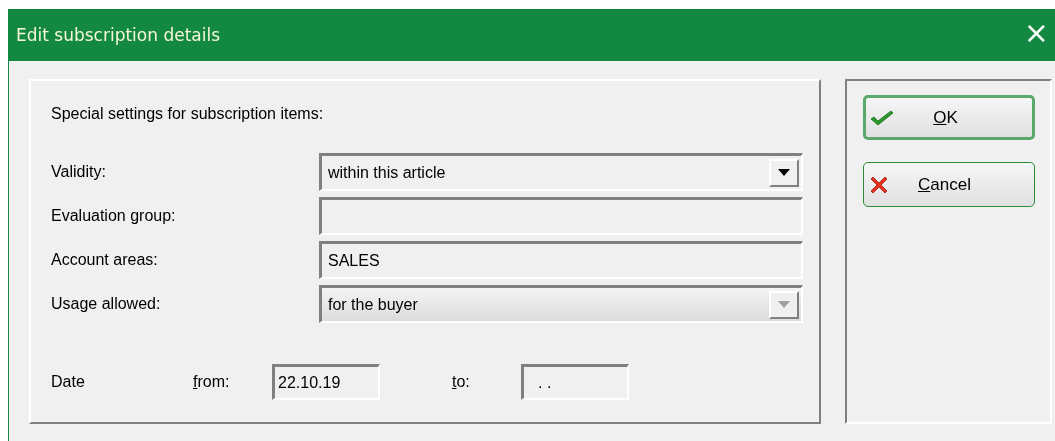 Image resolution: width=1055 pixels, height=441 pixels. What do you see at coordinates (106, 304) in the screenshot?
I see `field-label: Usage allowed:` at bounding box center [106, 304].